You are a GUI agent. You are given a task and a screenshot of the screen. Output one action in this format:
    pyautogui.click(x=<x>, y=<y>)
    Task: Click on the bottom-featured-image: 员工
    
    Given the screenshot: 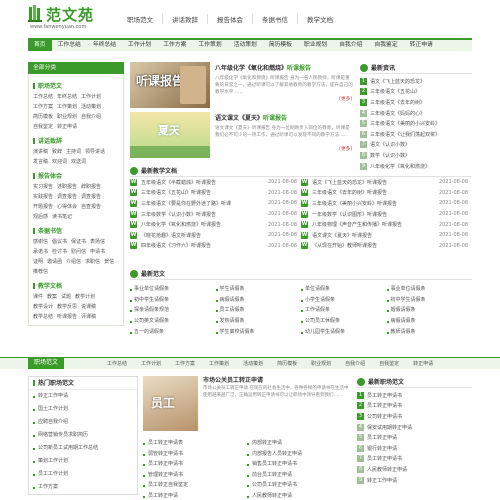 What is the action you would take?
    pyautogui.click(x=170, y=403)
    